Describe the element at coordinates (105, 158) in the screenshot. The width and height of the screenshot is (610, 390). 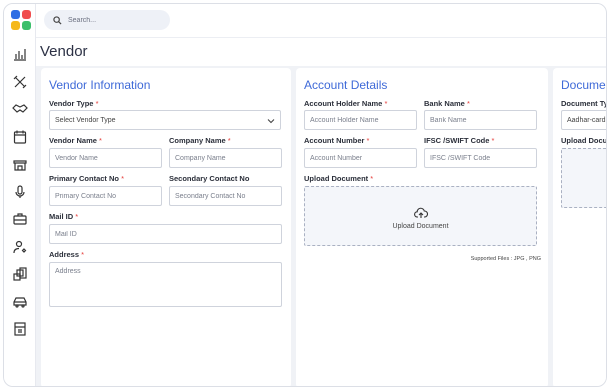
I see `vendor-name-input` at that location.